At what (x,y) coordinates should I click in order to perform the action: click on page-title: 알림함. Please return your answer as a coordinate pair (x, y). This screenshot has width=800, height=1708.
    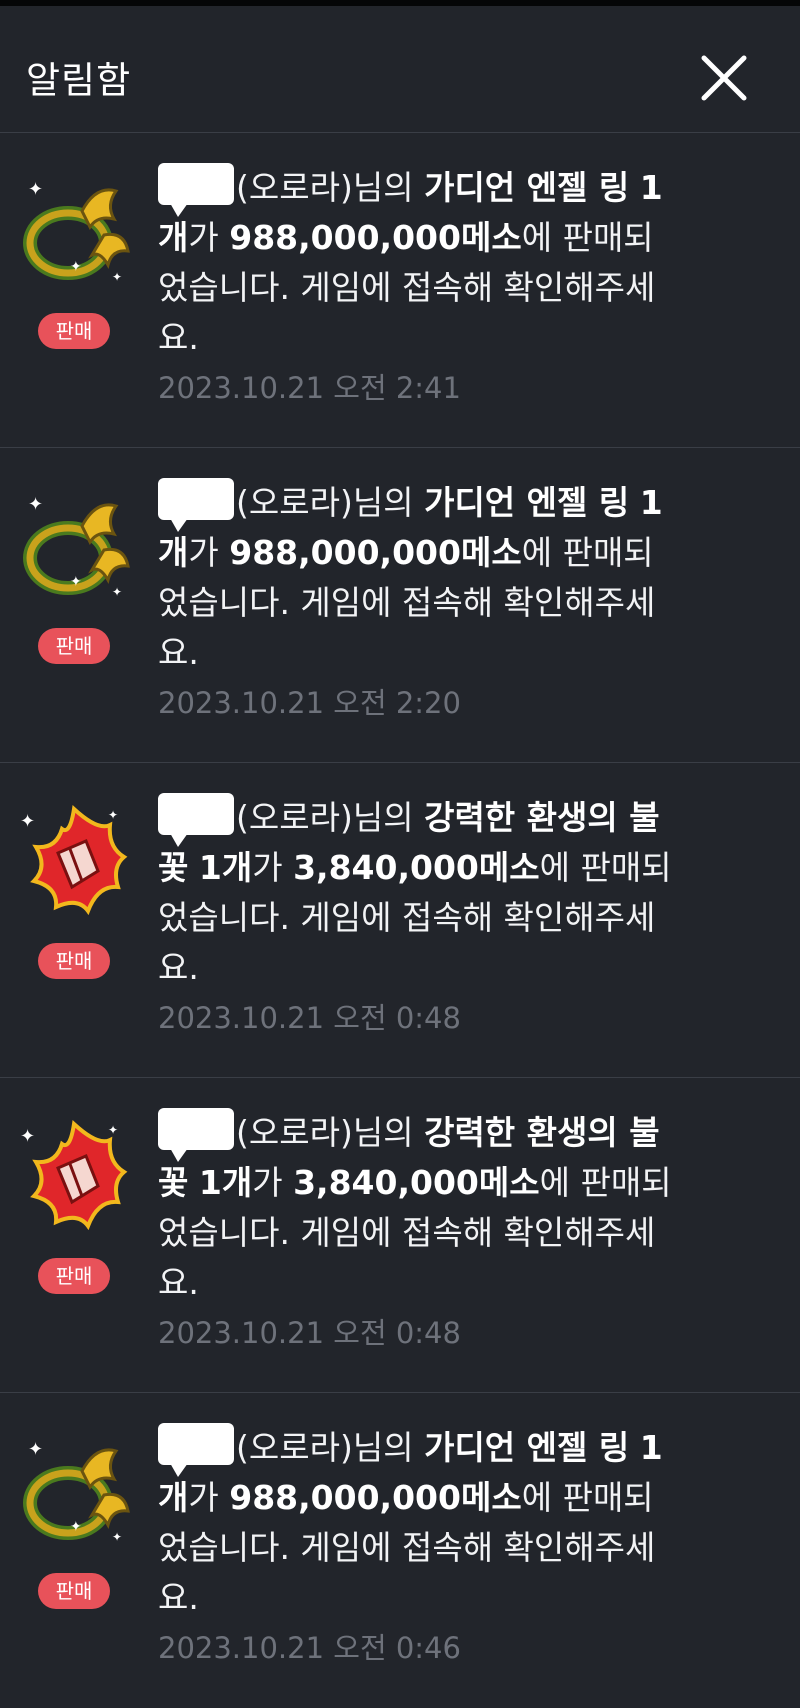
    Looking at the image, I should click on (79, 80).